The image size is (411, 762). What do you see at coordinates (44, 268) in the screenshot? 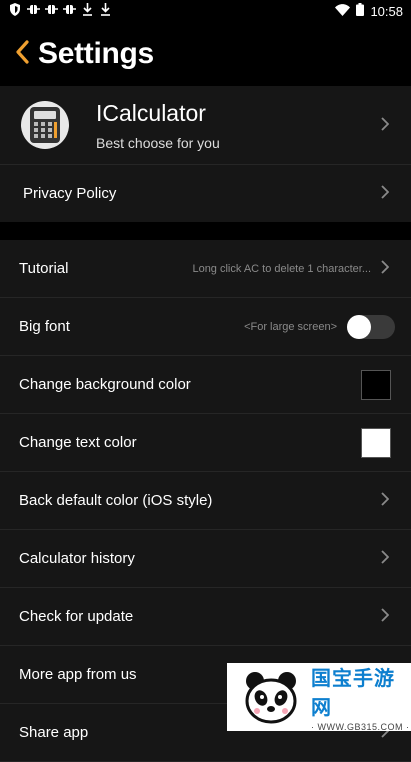
I see `setting-label: Tutorial` at bounding box center [44, 268].